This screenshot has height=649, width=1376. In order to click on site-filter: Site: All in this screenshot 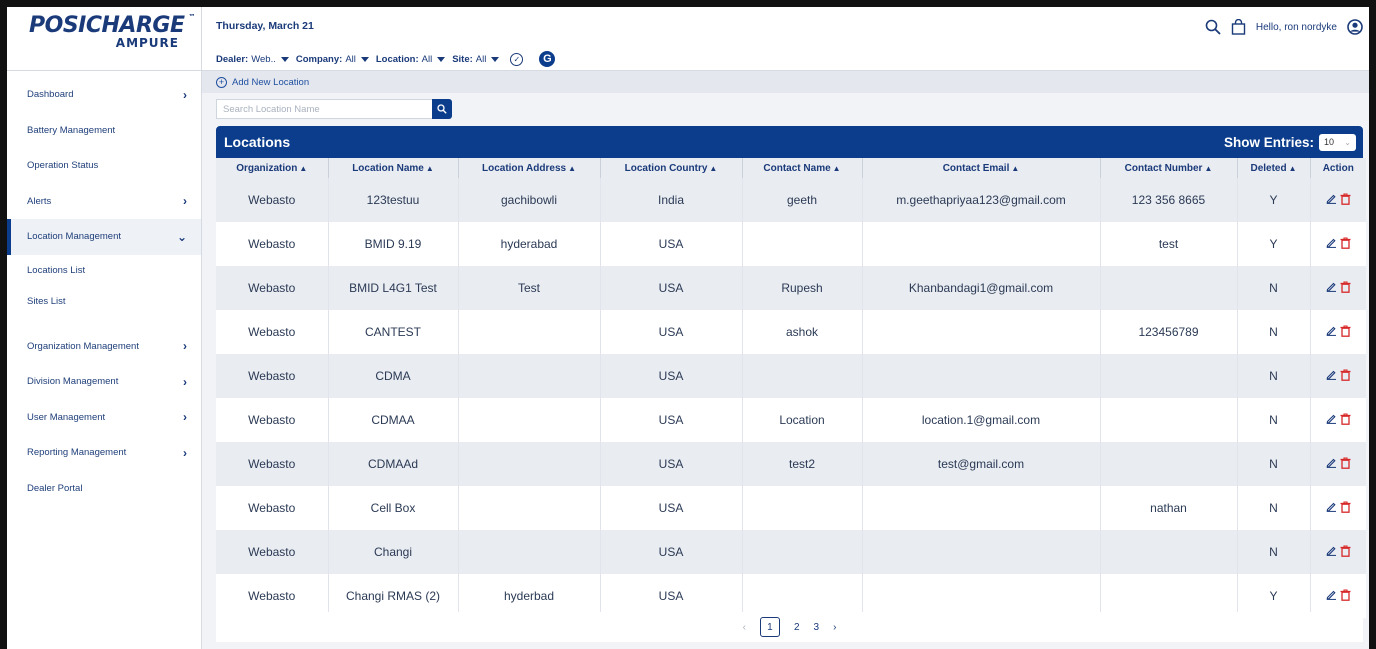, I will do `click(479, 59)`.